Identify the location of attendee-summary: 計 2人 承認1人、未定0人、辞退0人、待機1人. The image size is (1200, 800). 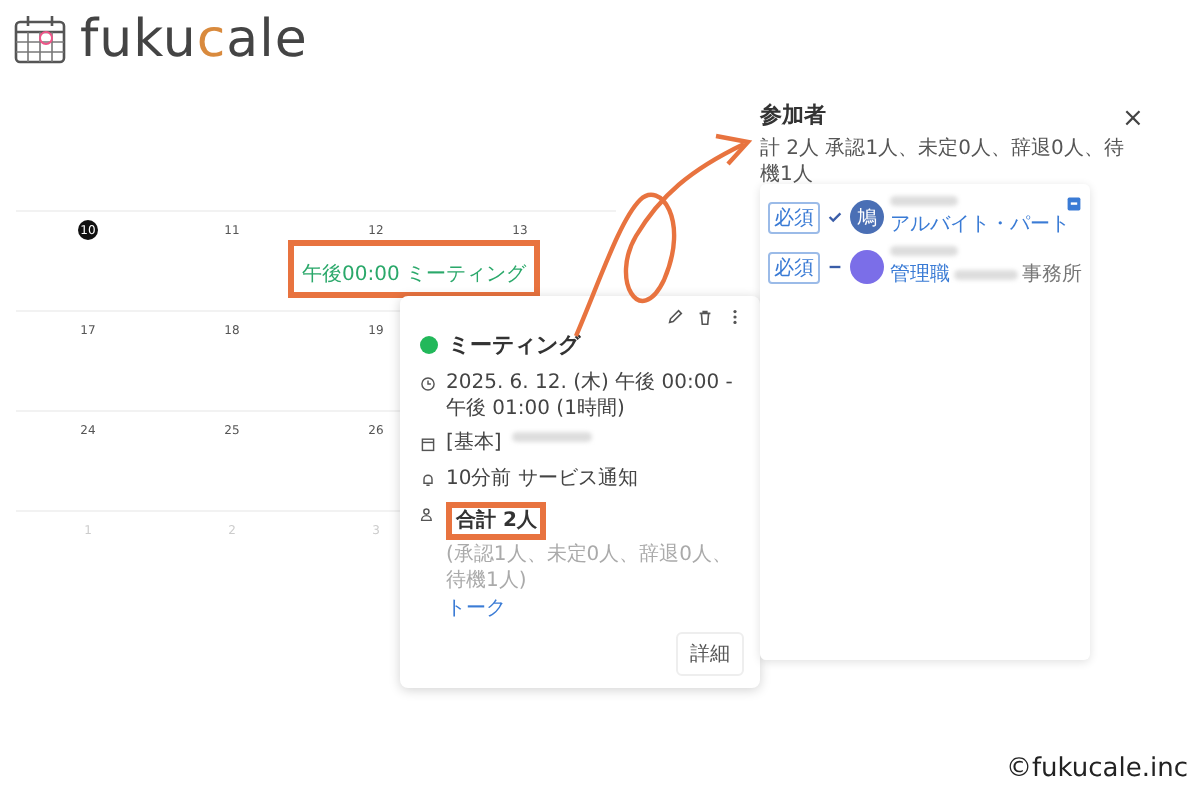
(943, 163).